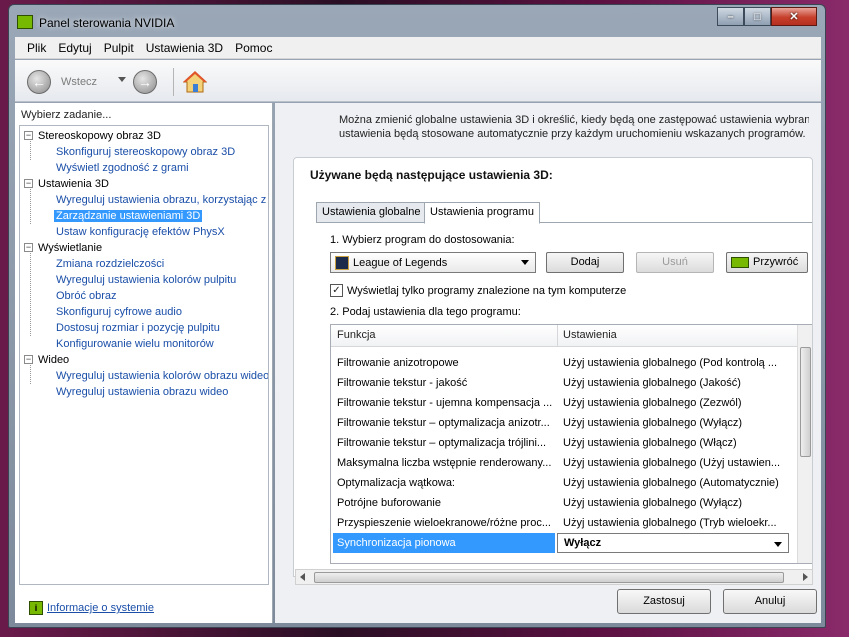 The width and height of the screenshot is (849, 637). I want to click on grid-header: Funkcja Ustawienia, so click(571, 336).